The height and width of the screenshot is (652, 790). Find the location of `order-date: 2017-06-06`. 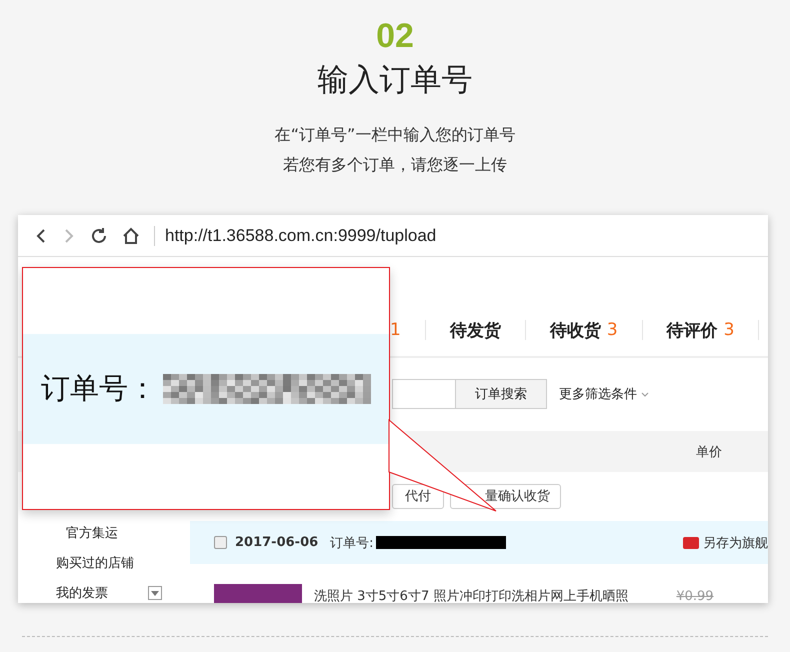

order-date: 2017-06-06 is located at coordinates (276, 542).